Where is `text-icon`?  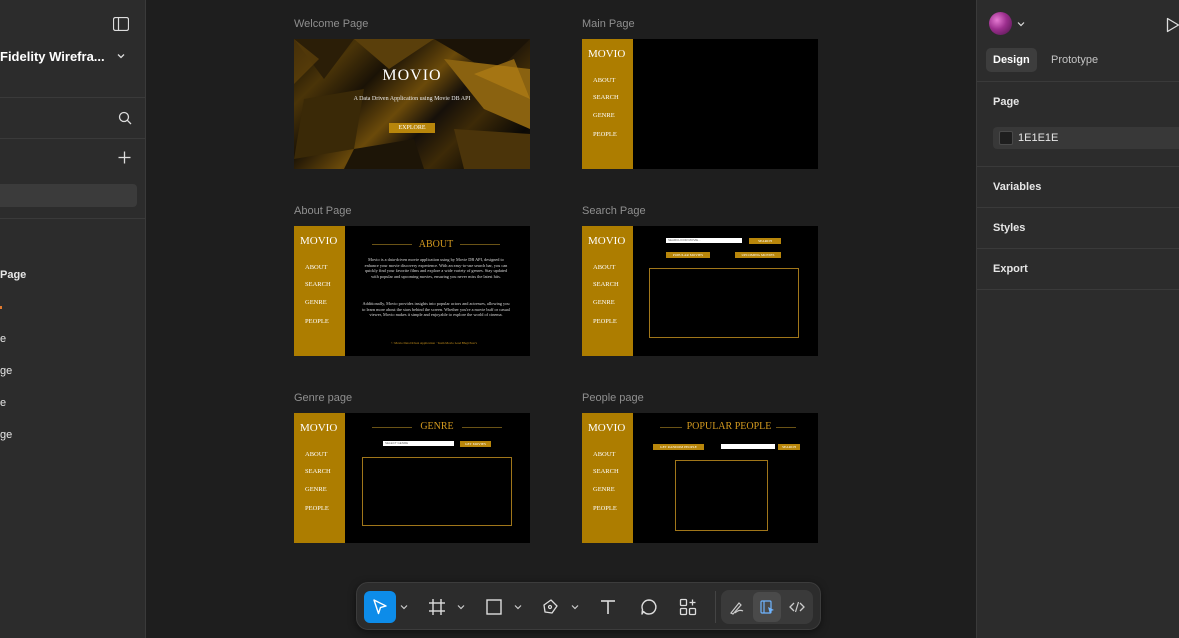
text-icon is located at coordinates (608, 607).